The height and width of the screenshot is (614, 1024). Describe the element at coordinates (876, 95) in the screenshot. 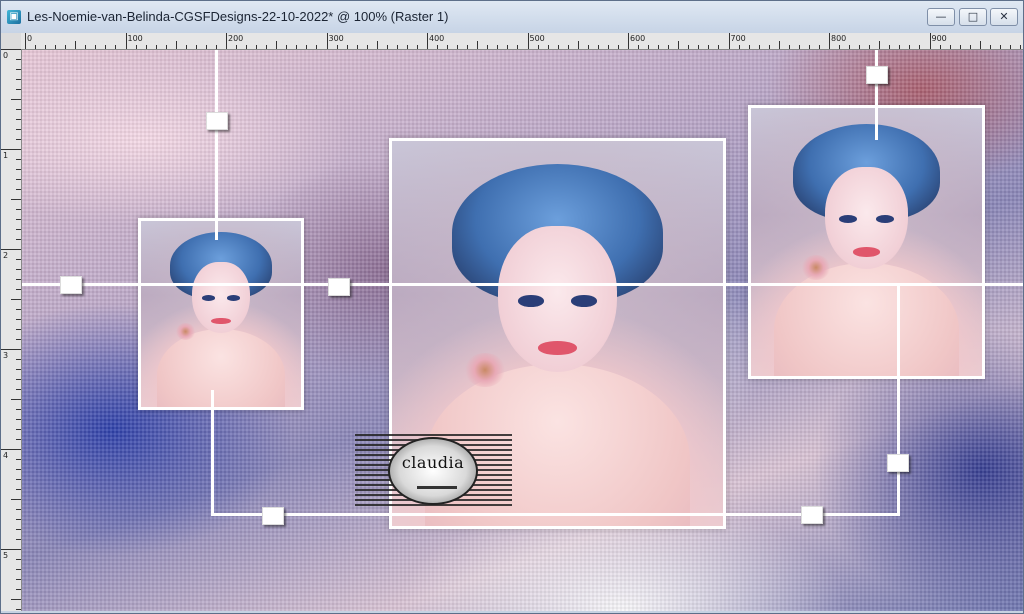

I see `vertical-guide-line-top-right` at that location.